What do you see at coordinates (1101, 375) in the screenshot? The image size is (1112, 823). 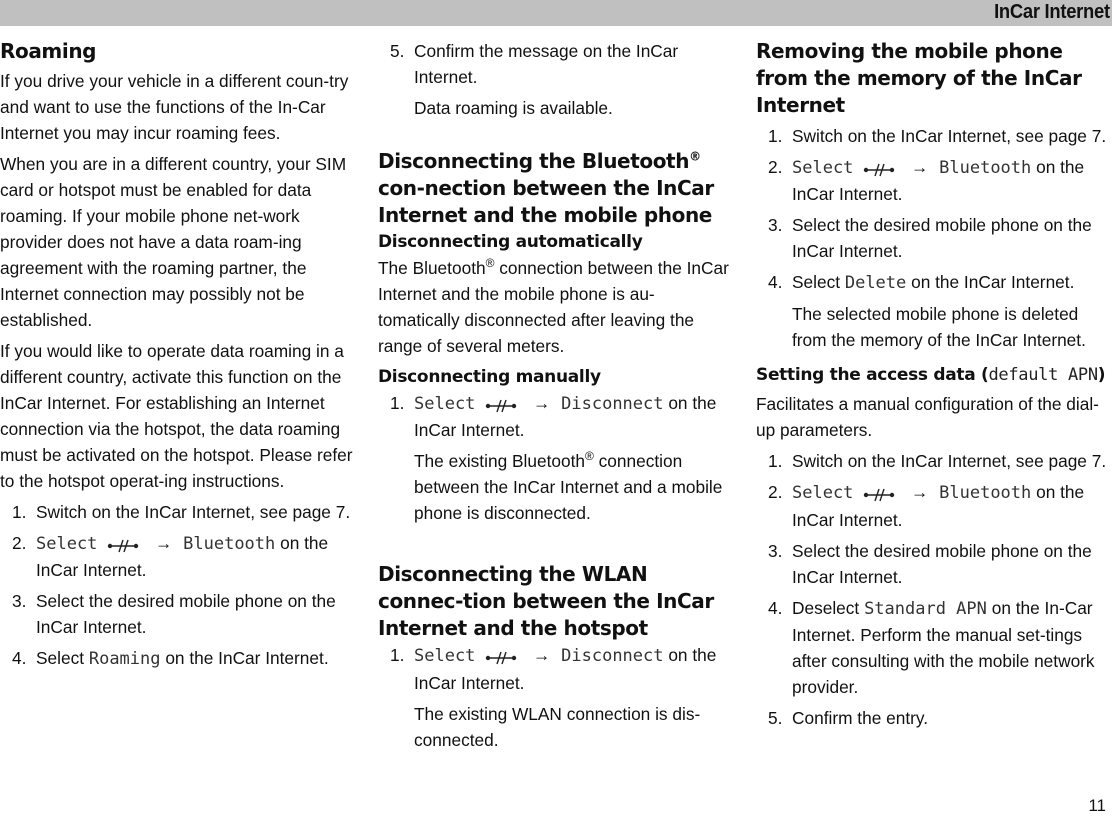 I see `heading-text: )` at bounding box center [1101, 375].